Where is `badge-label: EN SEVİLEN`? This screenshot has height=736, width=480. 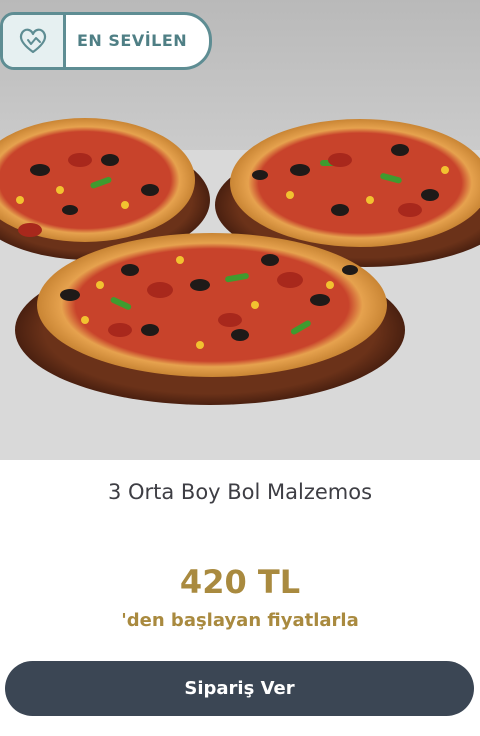 badge-label: EN SEVİLEN is located at coordinates (132, 40).